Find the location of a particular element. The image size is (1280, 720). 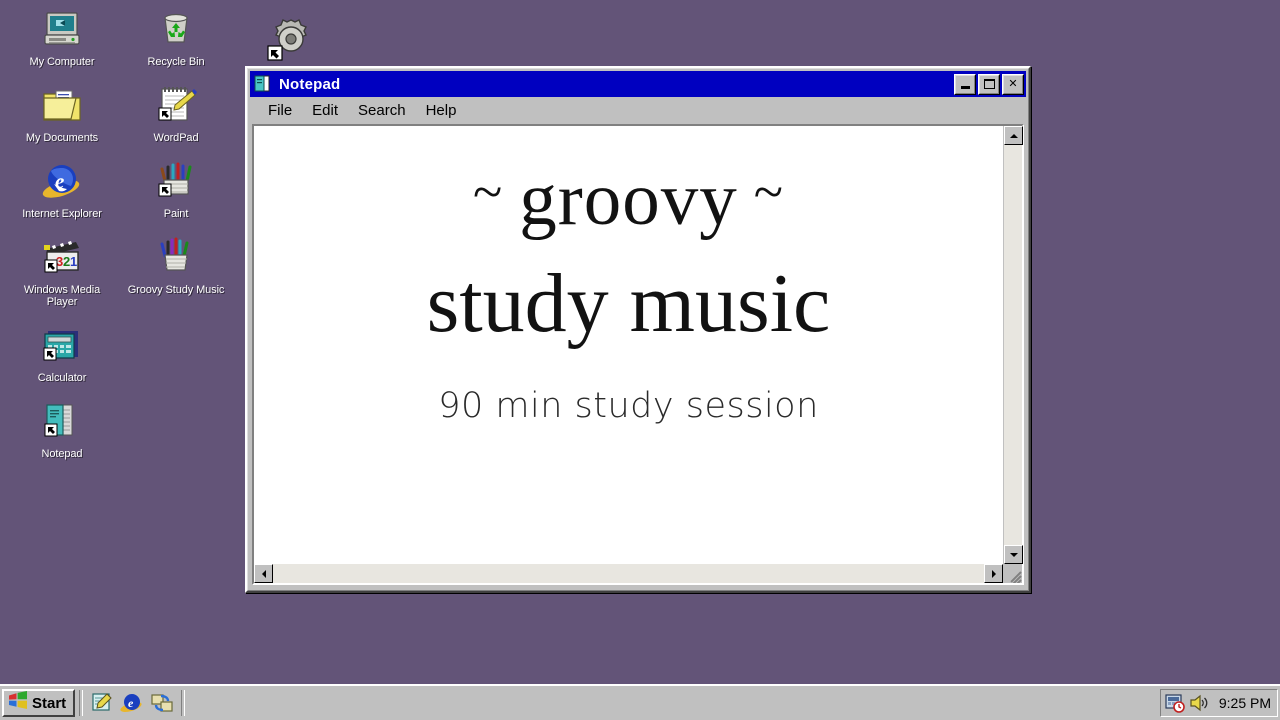

horizontal-scroll-track is located at coordinates (628, 573).